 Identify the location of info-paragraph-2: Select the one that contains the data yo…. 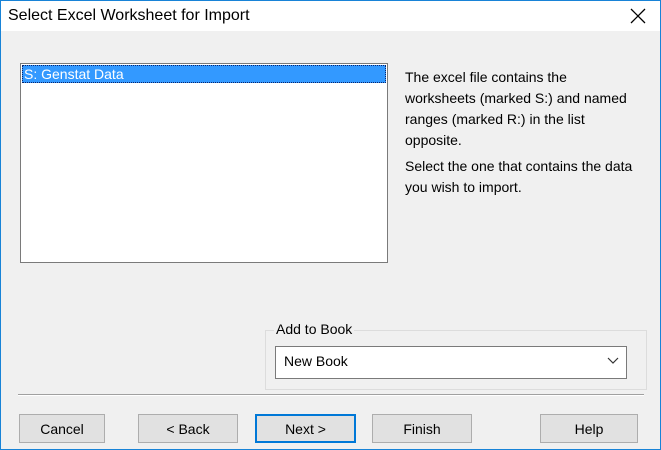
(519, 176).